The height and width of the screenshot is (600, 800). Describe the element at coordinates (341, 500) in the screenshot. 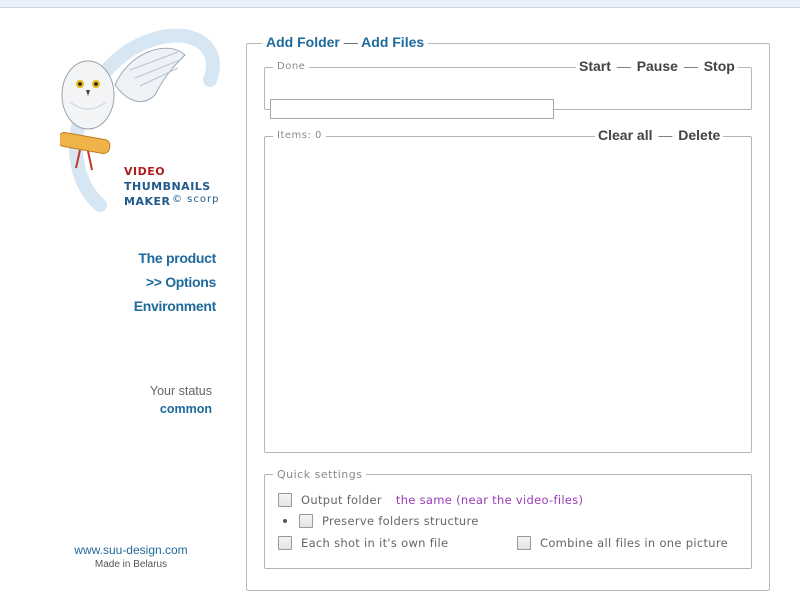

I see `output-folder-label: Output folder` at that location.